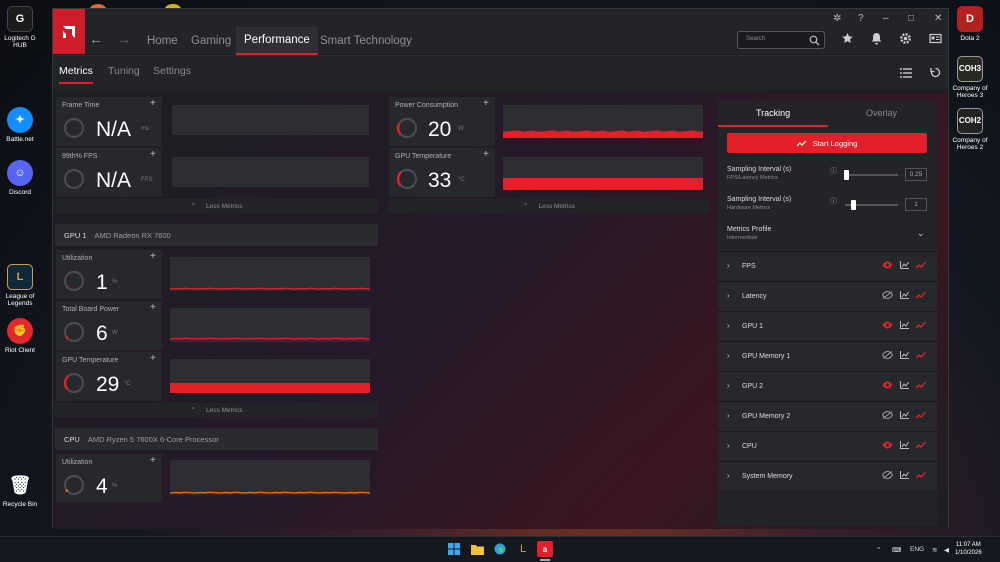 The image size is (1000, 562). What do you see at coordinates (773, 126) in the screenshot?
I see `tracking-tab-underline` at bounding box center [773, 126].